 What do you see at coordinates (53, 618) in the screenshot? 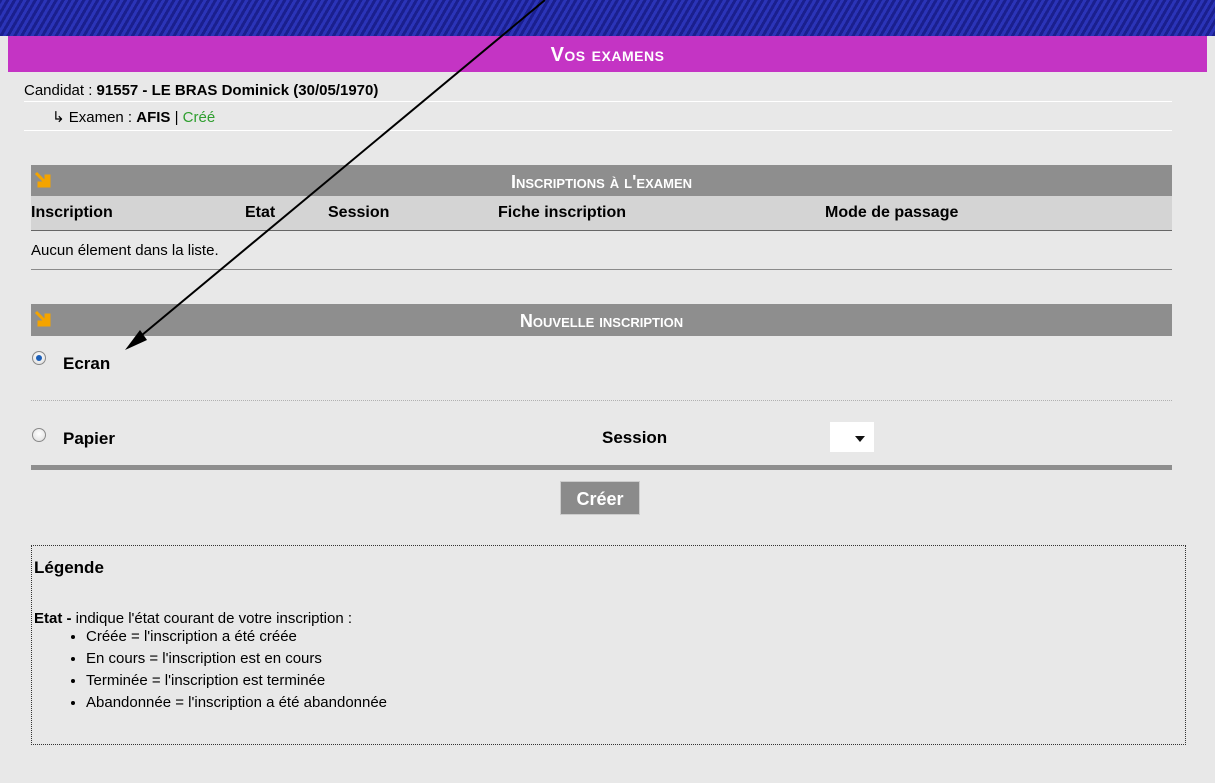
I see `legend-etat-label: Etat -` at bounding box center [53, 618].